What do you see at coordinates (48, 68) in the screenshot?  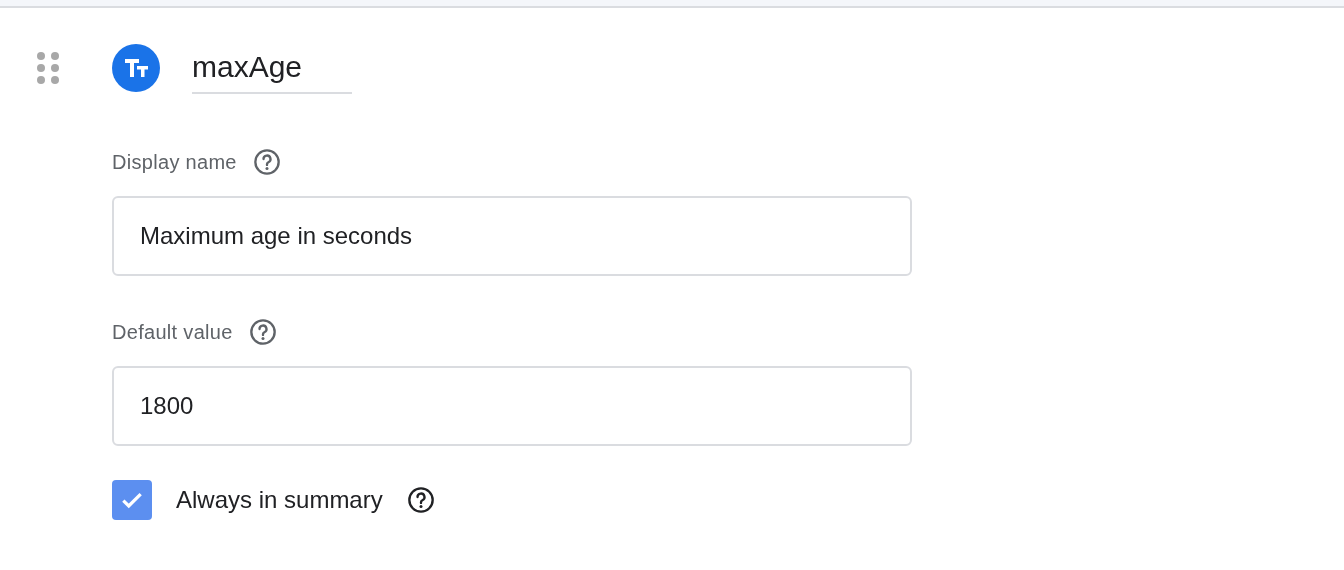 I see `drag-handle-icon` at bounding box center [48, 68].